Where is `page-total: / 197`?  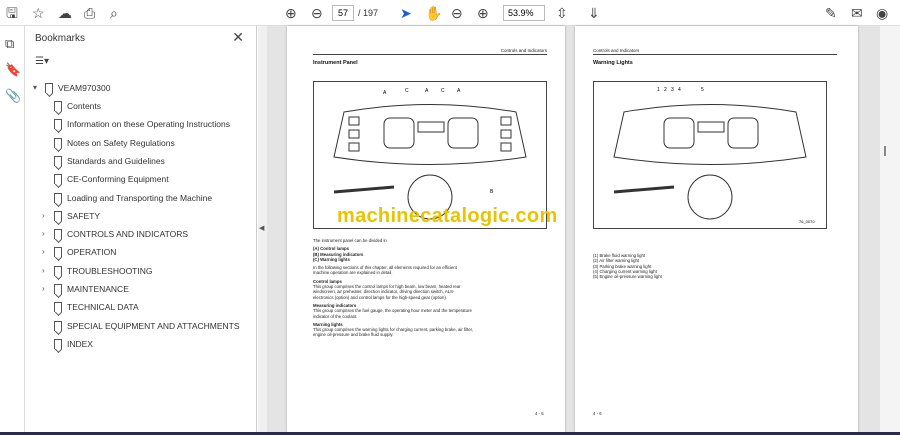
page-total: / 197 is located at coordinates (368, 13).